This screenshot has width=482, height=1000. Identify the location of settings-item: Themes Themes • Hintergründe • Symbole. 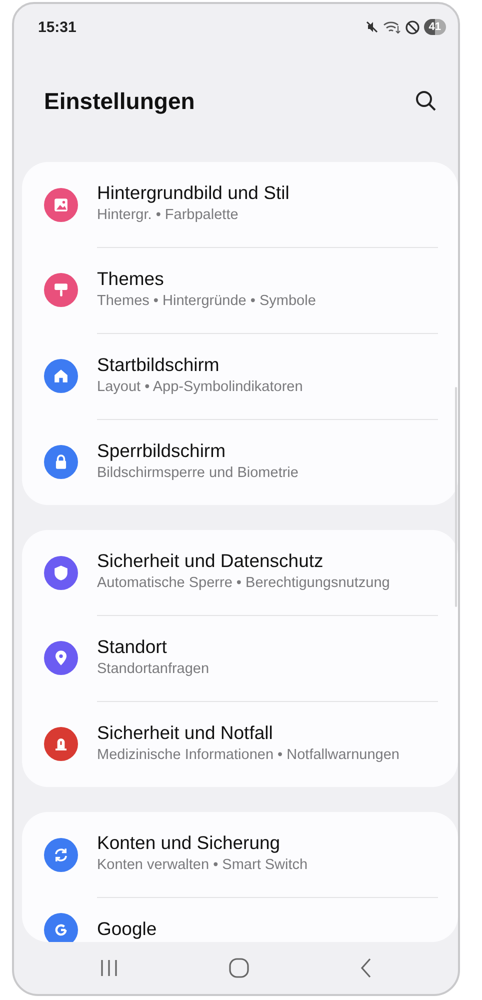
(267, 290).